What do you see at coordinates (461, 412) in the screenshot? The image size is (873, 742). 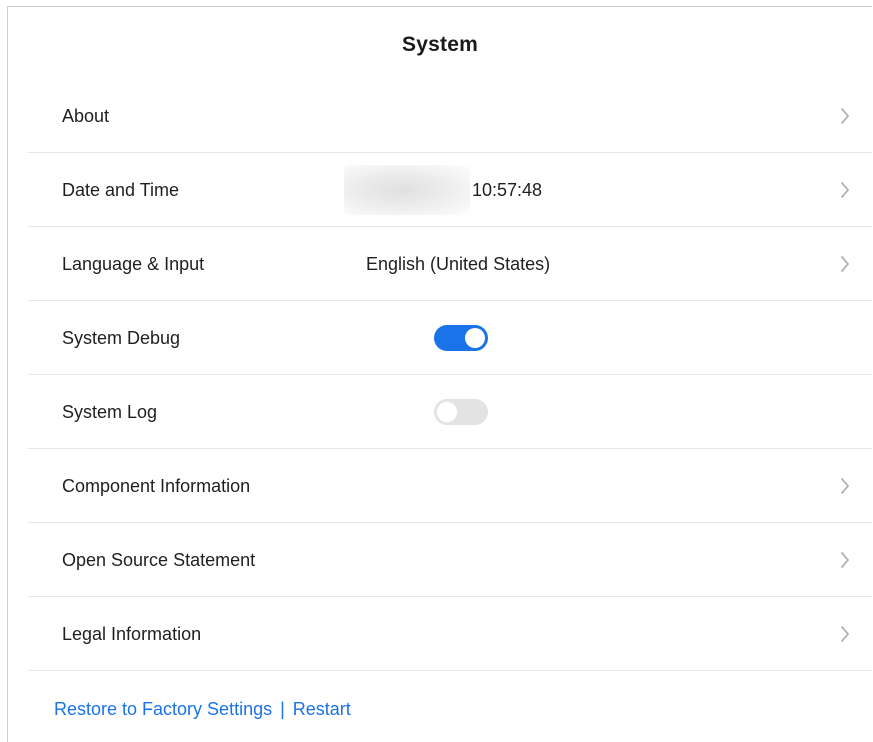 I see `system-log-toggle` at bounding box center [461, 412].